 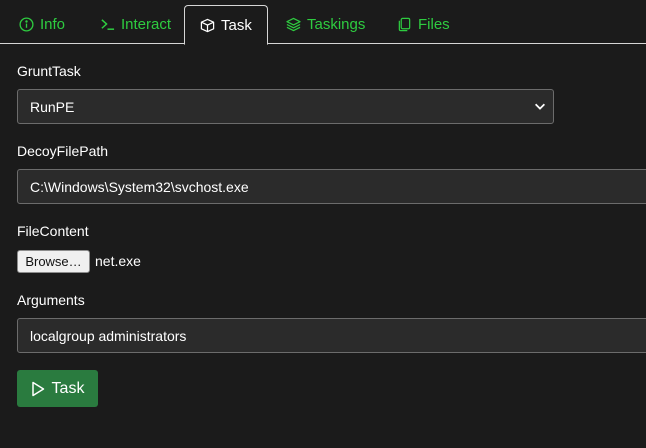 I want to click on arguments-value: localgroup administrators, so click(x=108, y=335).